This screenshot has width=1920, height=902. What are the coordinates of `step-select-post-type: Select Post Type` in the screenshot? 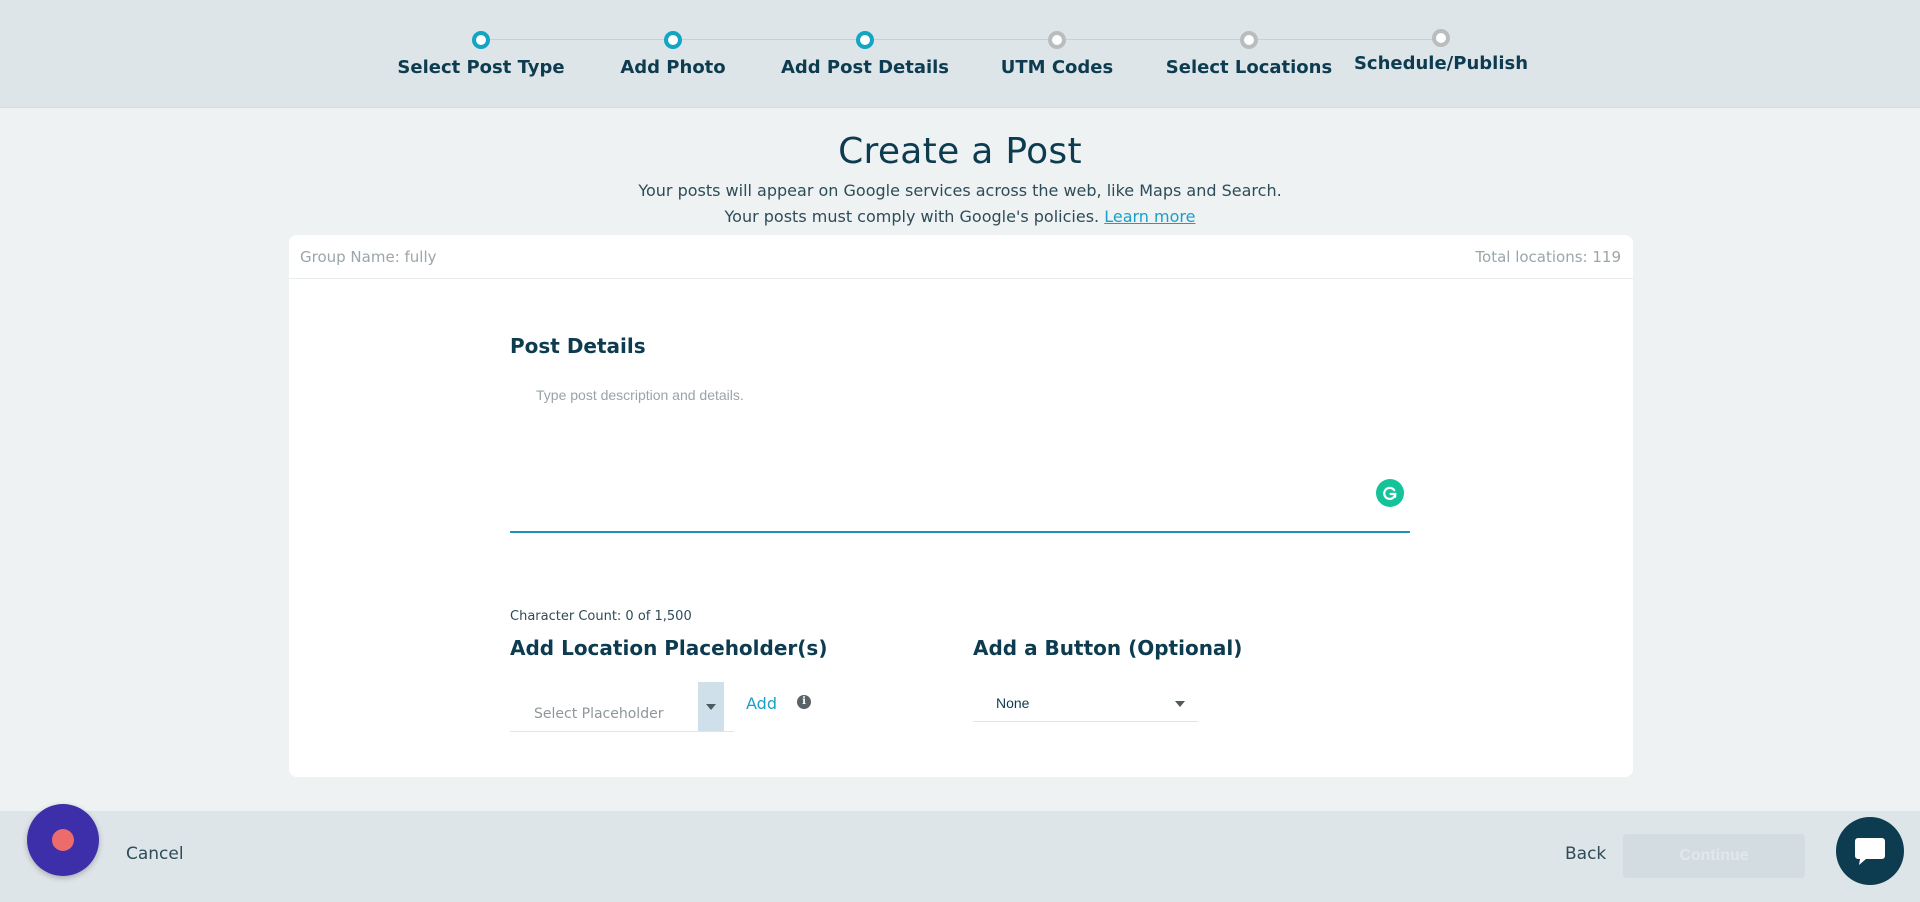 It's located at (481, 54).